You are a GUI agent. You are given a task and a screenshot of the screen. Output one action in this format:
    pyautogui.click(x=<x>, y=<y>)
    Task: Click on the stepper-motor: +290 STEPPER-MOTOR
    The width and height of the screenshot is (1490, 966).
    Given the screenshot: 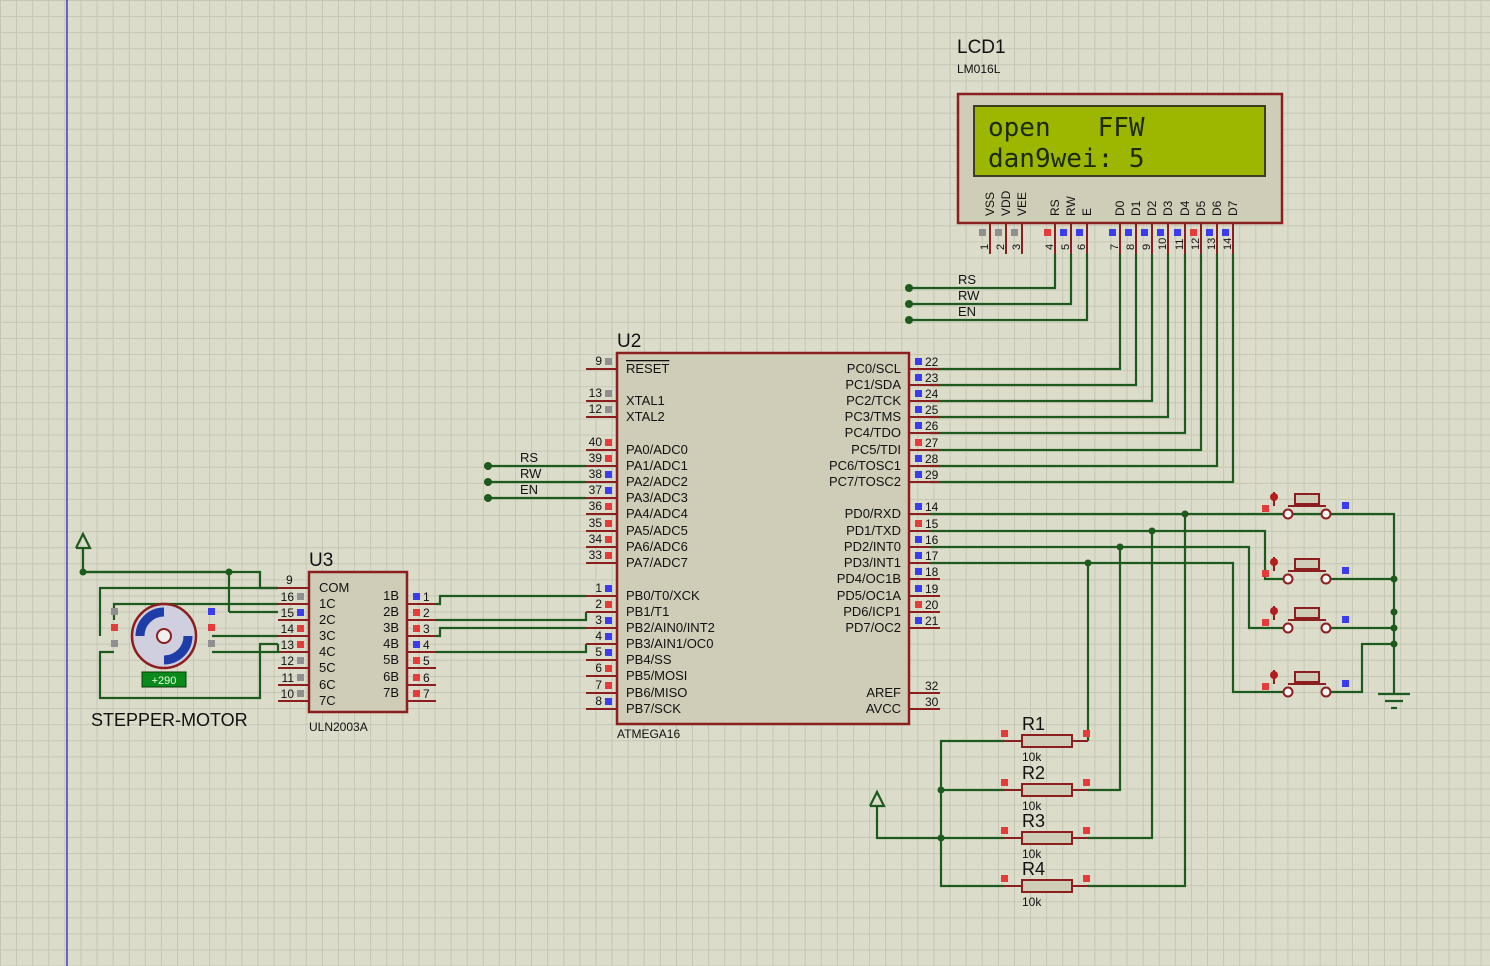 What is the action you would take?
    pyautogui.click(x=177, y=630)
    